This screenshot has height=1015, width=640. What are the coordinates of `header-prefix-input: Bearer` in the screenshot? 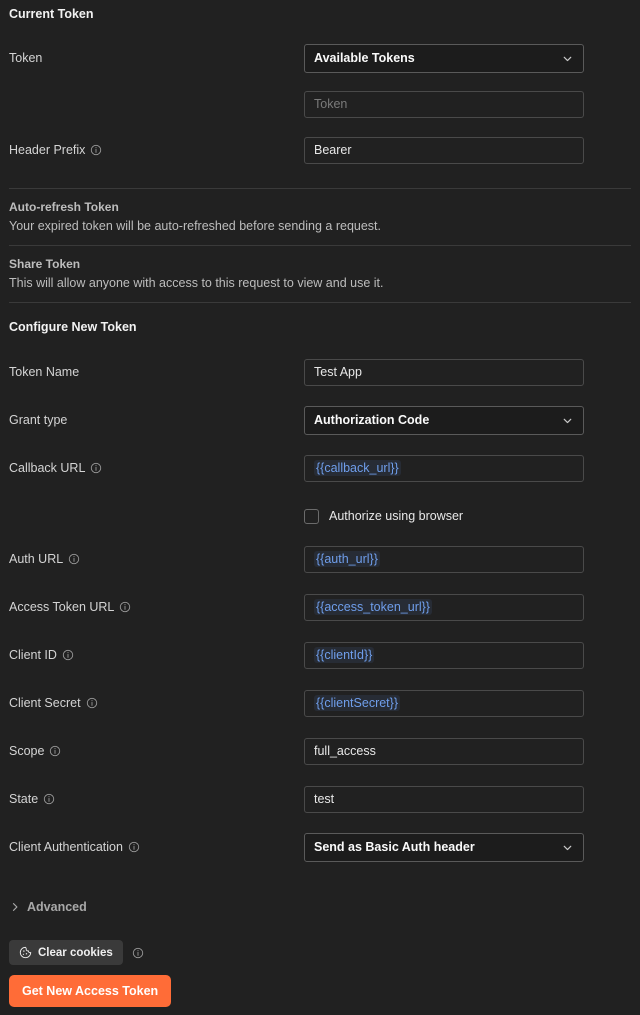 It's located at (444, 150).